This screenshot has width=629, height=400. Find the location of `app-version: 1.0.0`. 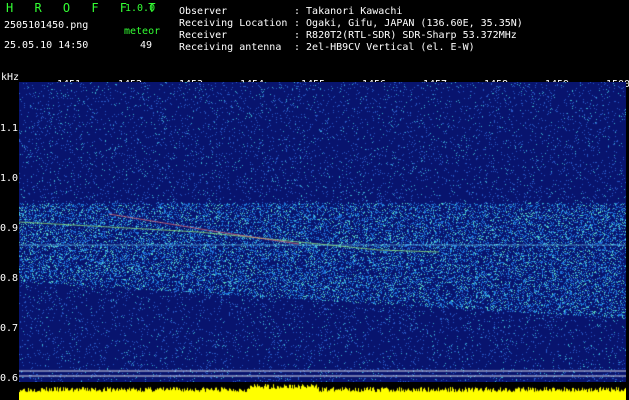

app-version: 1.0.0 is located at coordinates (140, 8).